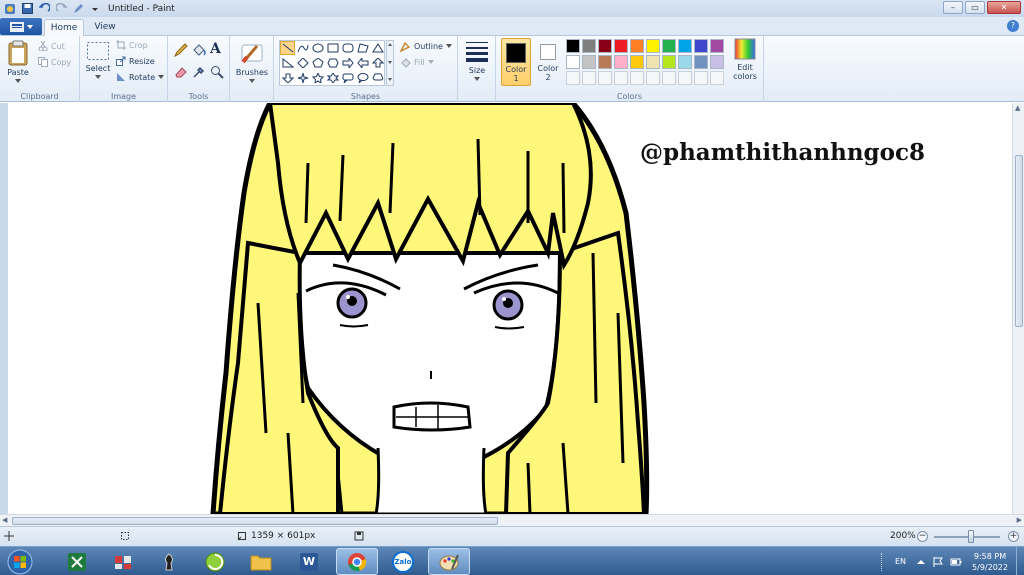 Image resolution: width=1024 pixels, height=575 pixels. What do you see at coordinates (357, 561) in the screenshot?
I see `taskbar-chrome` at bounding box center [357, 561].